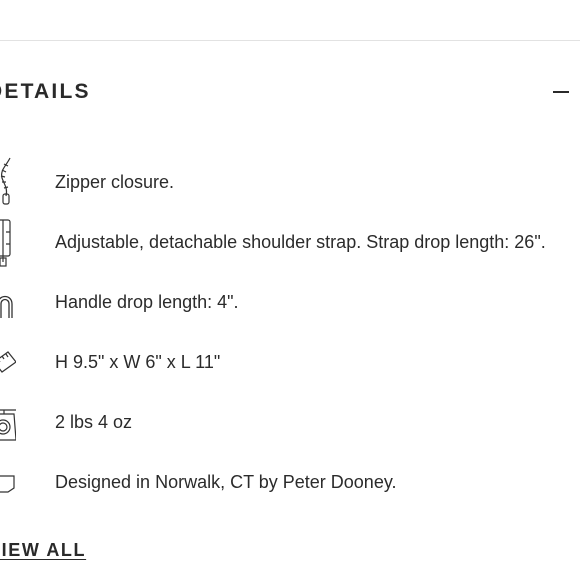 The width and height of the screenshot is (580, 580). Describe the element at coordinates (94, 422) in the screenshot. I see `detail-text: 2 lbs 4 oz` at that location.